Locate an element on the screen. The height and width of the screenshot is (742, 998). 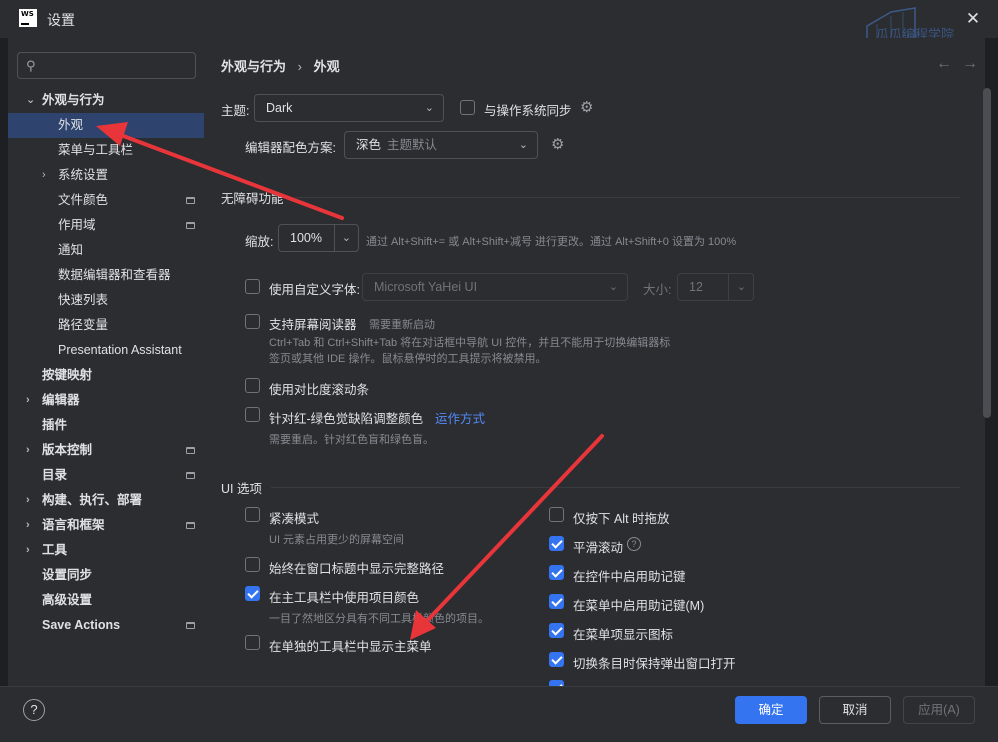
color-blind-checkbox is located at coordinates (252, 414).